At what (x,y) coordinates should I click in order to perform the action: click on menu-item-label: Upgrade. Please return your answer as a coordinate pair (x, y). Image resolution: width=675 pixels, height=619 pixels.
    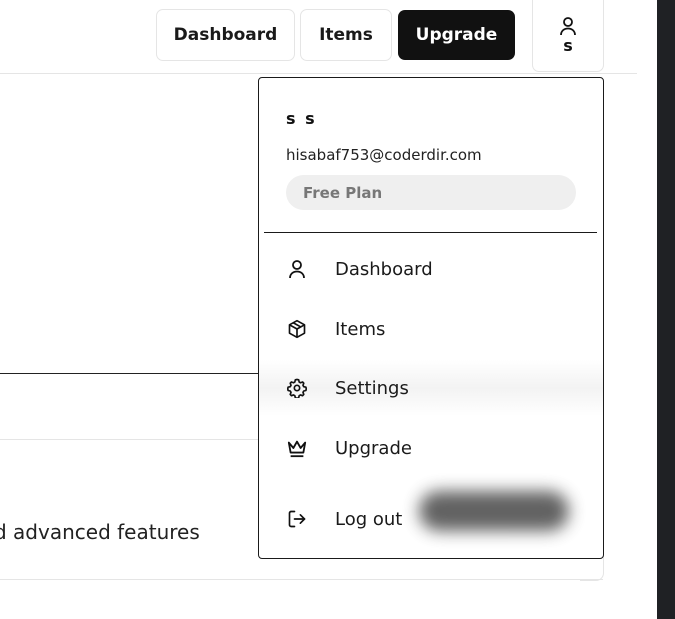
    Looking at the image, I should click on (373, 448).